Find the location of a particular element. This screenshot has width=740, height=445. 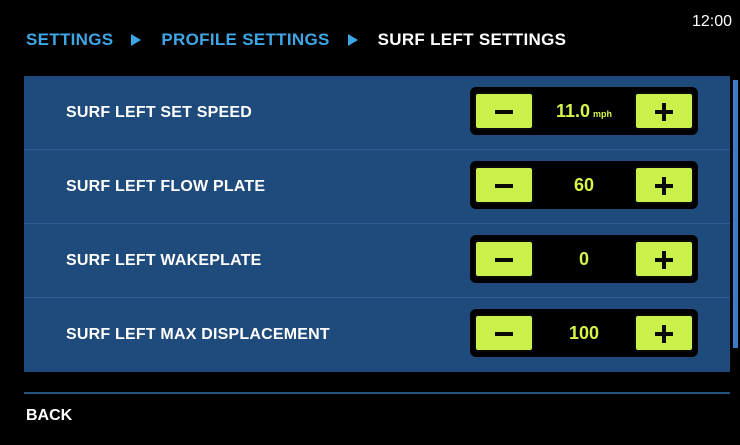

max-displacement-stepper: 100 is located at coordinates (584, 333).